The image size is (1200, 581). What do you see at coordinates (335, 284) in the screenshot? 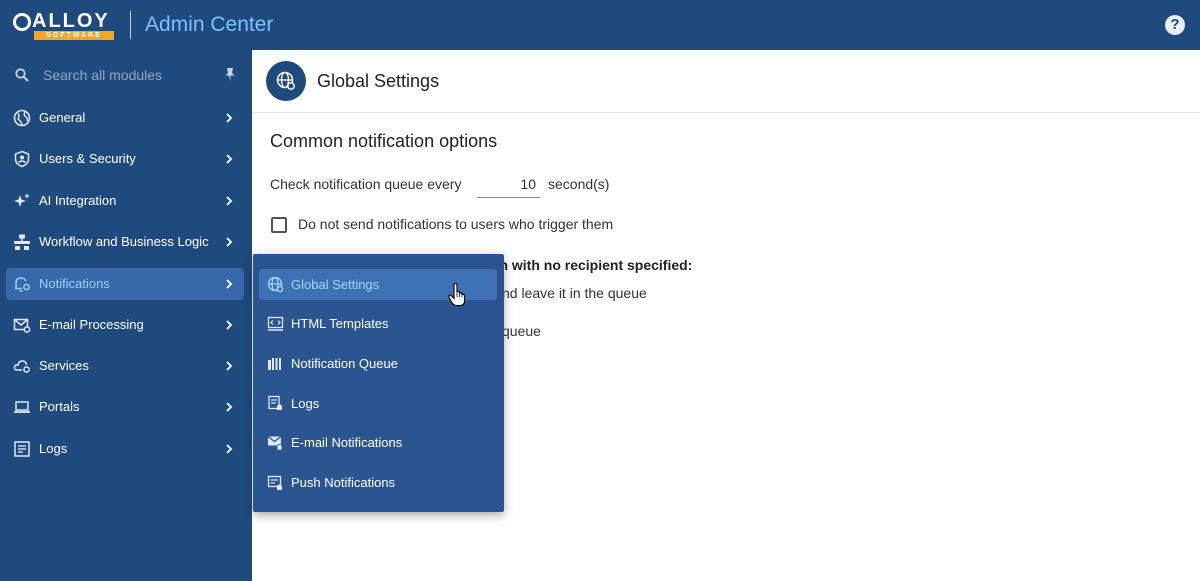
I see `flyout-item-label: Global Settings` at bounding box center [335, 284].